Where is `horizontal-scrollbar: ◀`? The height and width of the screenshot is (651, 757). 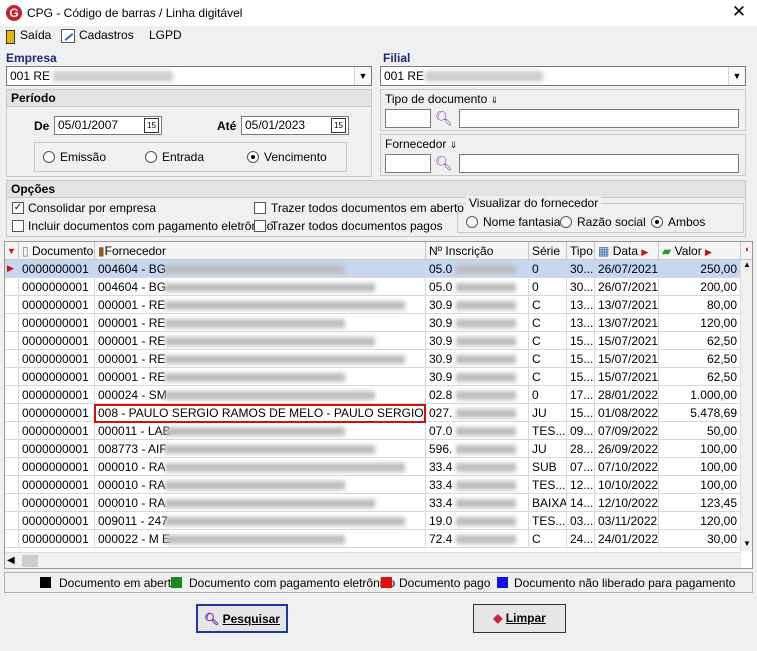
horizontal-scrollbar: ◀ is located at coordinates (373, 560).